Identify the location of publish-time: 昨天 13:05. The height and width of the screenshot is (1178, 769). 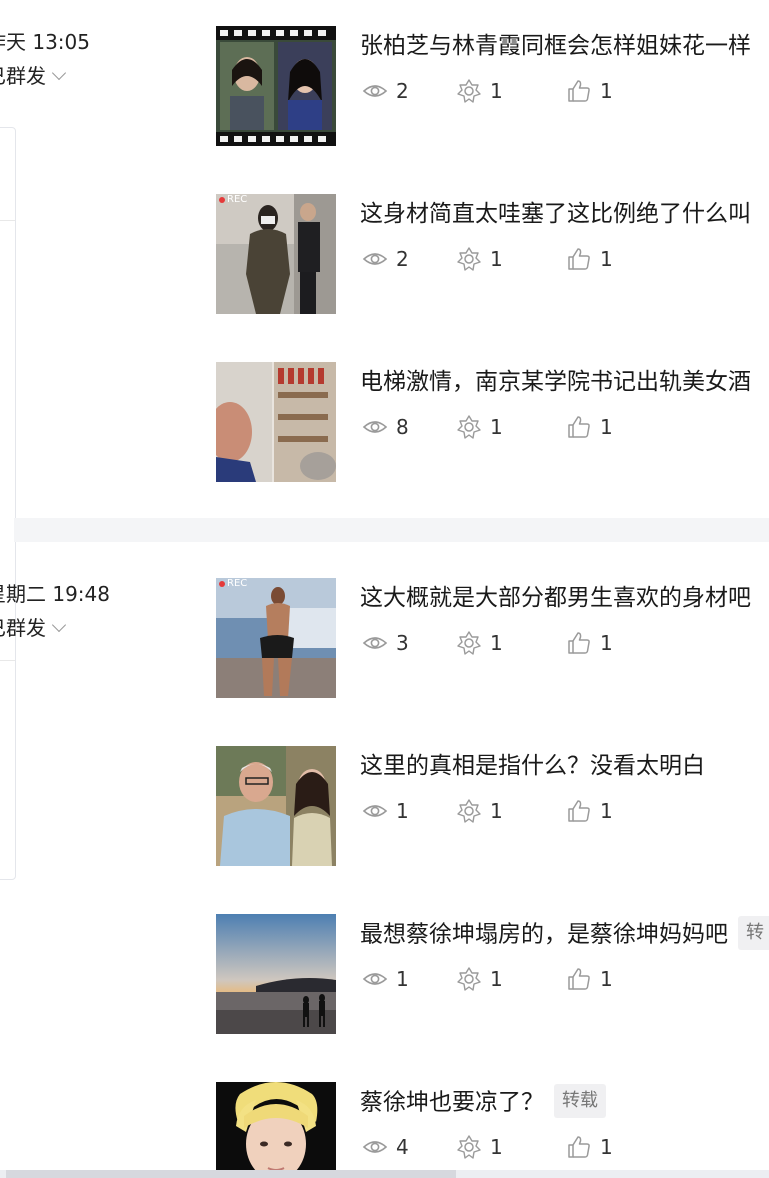
(45, 42).